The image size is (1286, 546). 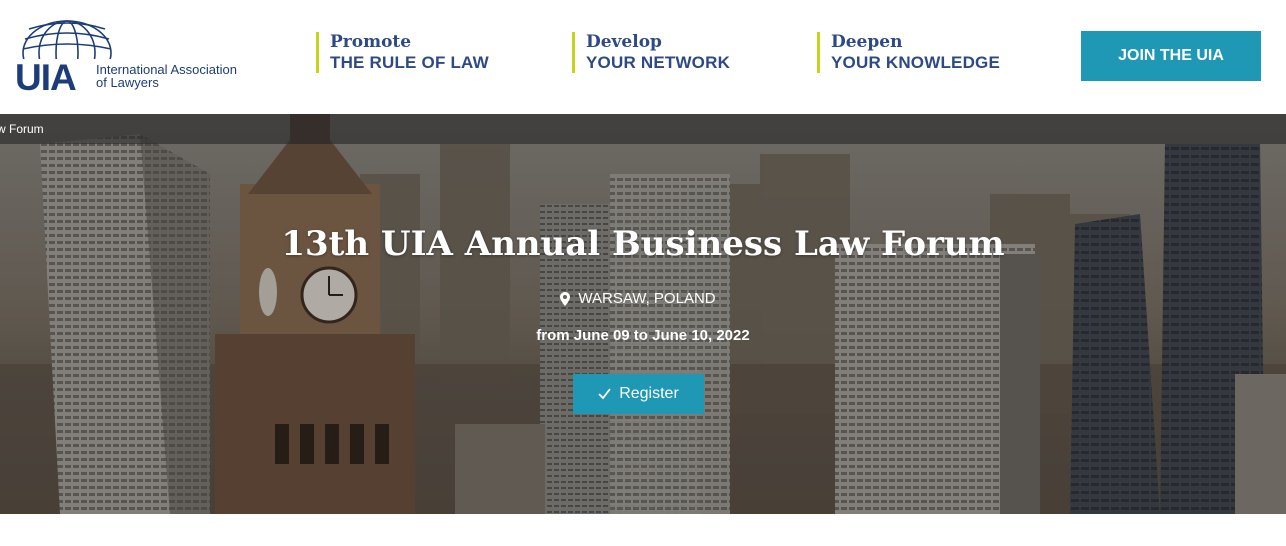 I want to click on event-title: 13th UIA Annual Business Law Forum, so click(x=643, y=244).